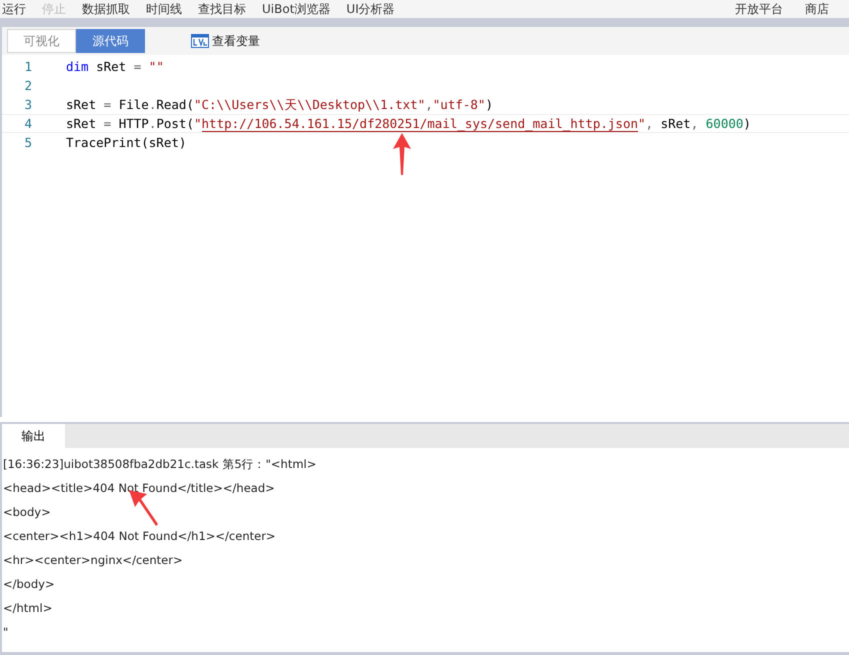 The image size is (849, 655). What do you see at coordinates (126, 143) in the screenshot?
I see `code-line: TracePrint(sRet)` at bounding box center [126, 143].